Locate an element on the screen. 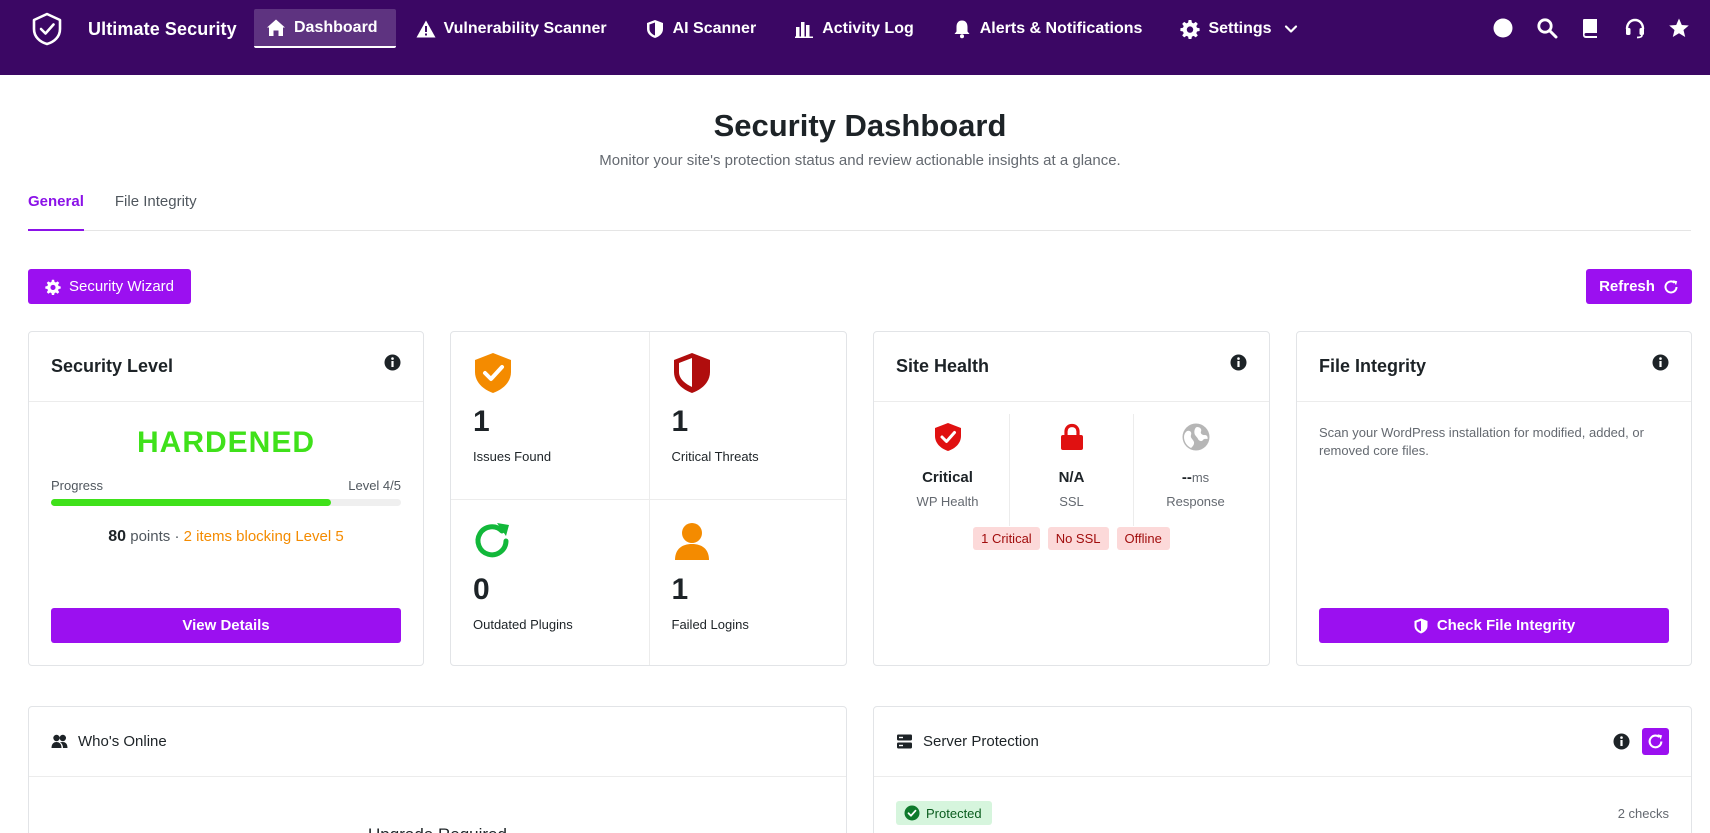  favorite-button is located at coordinates (1679, 28).